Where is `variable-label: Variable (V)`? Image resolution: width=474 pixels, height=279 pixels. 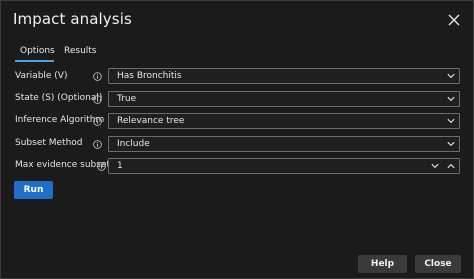 variable-label: Variable (V) is located at coordinates (41, 76).